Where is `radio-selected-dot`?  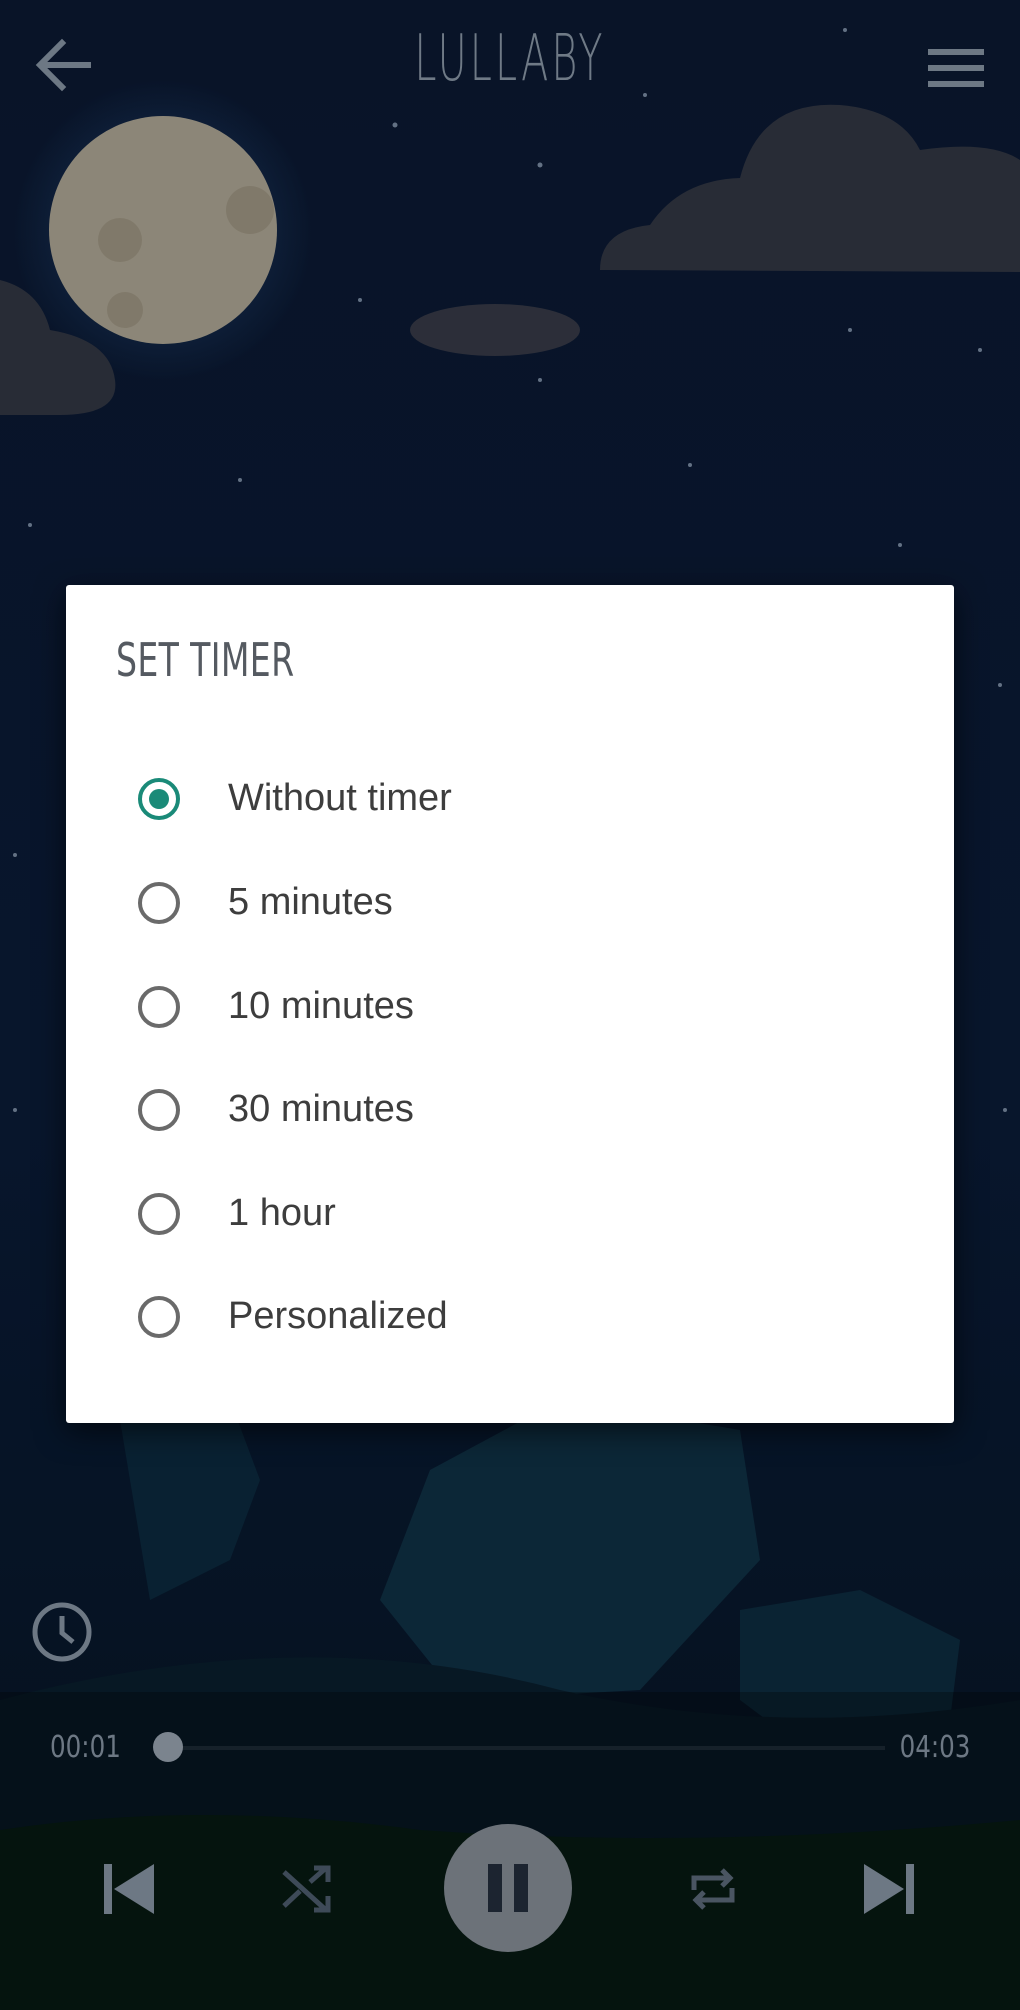
radio-selected-dot is located at coordinates (159, 799).